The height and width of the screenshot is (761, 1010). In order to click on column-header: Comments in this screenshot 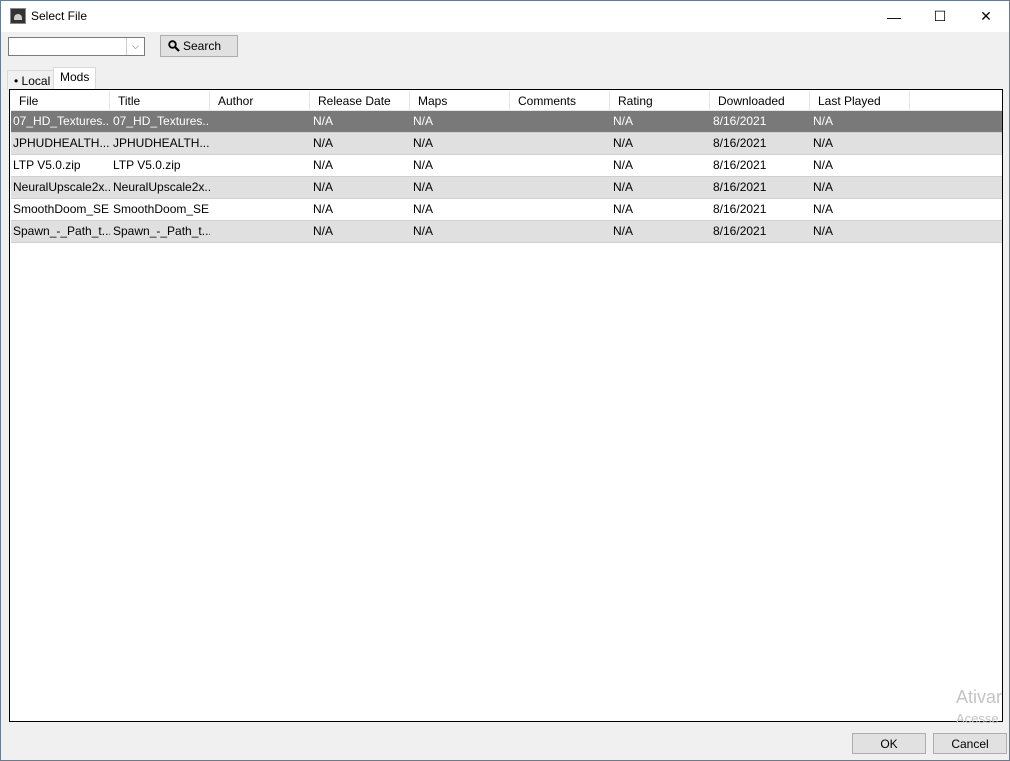, I will do `click(560, 100)`.